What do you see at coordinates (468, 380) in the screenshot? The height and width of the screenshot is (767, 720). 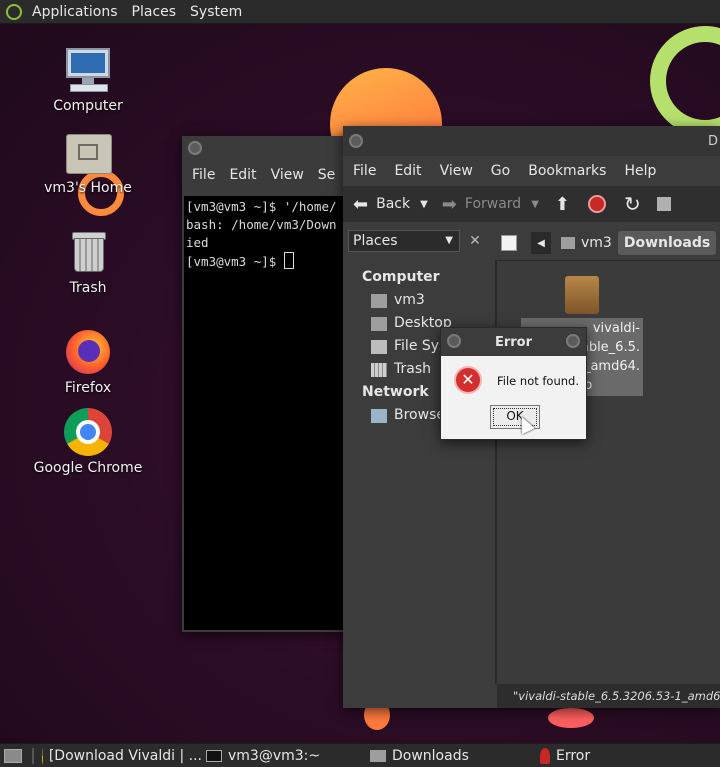 I see `error-icon: ✕` at bounding box center [468, 380].